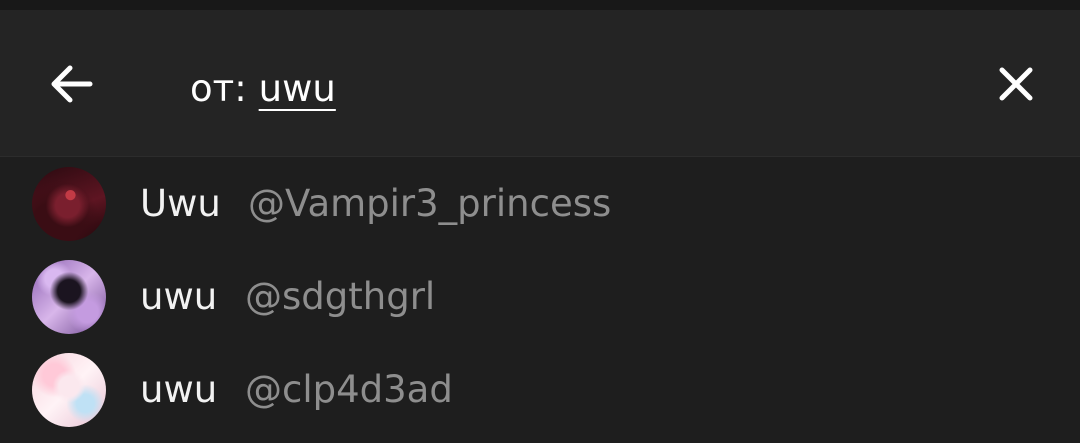 This screenshot has height=443, width=1080. What do you see at coordinates (349, 389) in the screenshot?
I see `user-handle: @clp4d3ad` at bounding box center [349, 389].